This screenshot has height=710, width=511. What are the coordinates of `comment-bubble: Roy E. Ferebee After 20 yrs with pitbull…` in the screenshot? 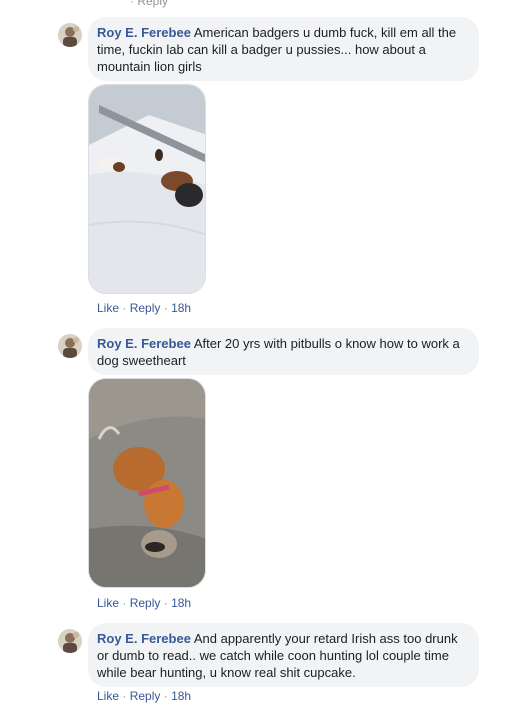 It's located at (283, 351).